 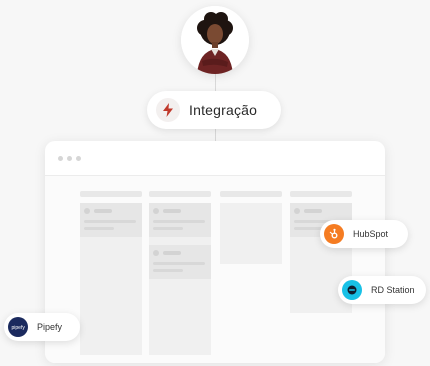 I want to click on rd-station-chip: RD Station, so click(x=382, y=290).